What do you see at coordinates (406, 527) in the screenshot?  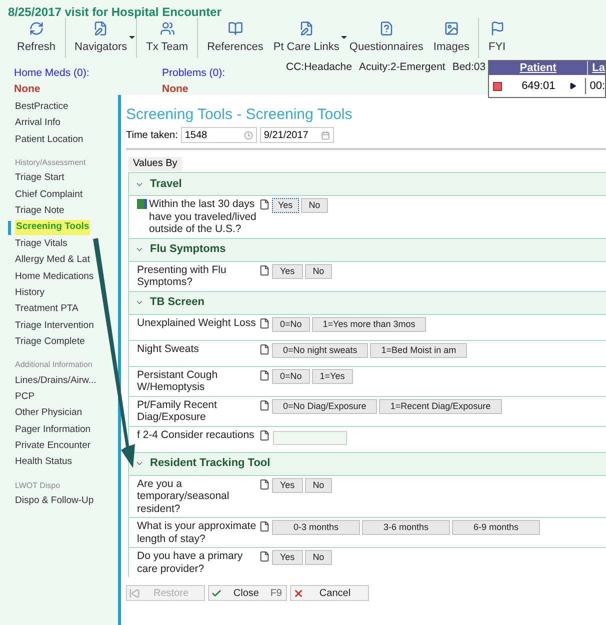 I see `option-button: 3-6 months` at bounding box center [406, 527].